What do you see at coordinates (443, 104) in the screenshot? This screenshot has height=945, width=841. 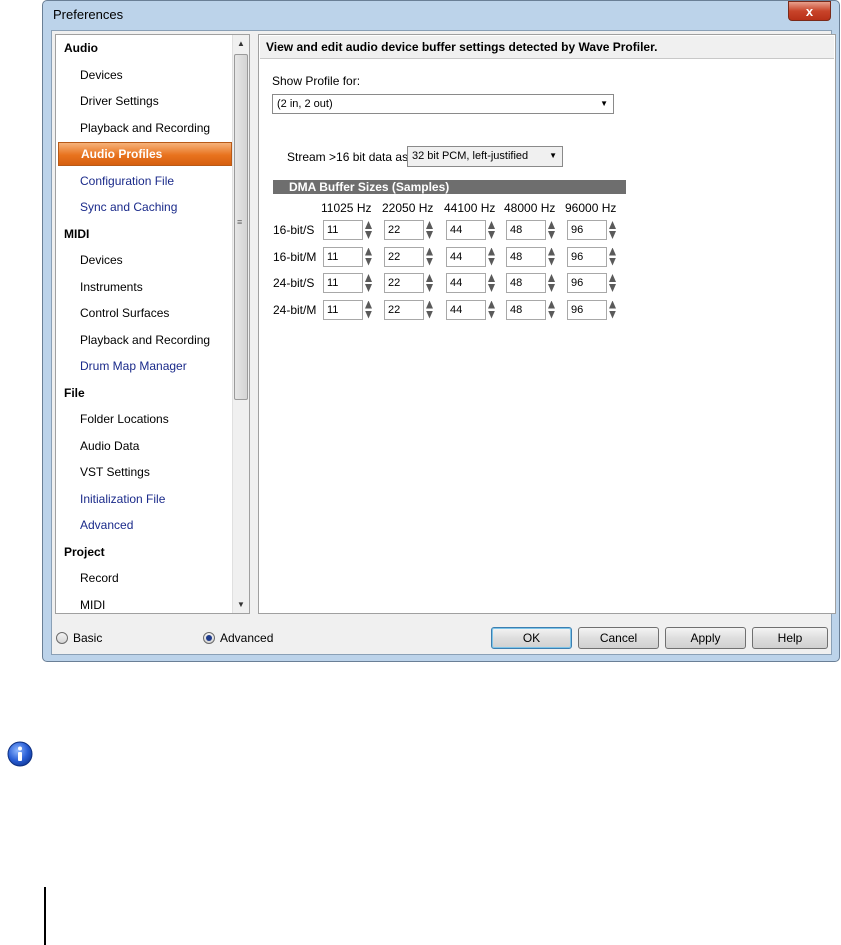 I see `profile-select: (2 in, 2 out) ▼` at bounding box center [443, 104].